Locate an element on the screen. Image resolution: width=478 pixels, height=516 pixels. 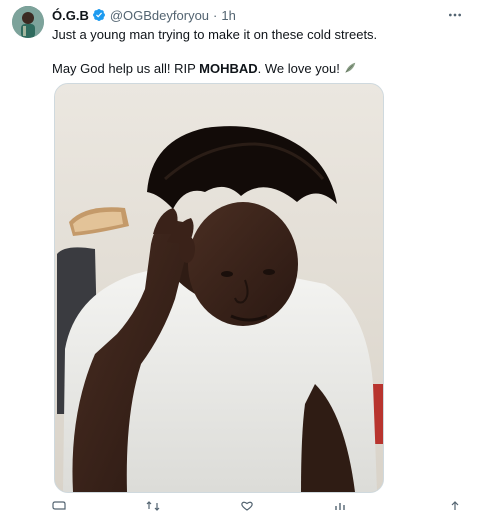
display-name: Ó.G.B is located at coordinates (70, 15).